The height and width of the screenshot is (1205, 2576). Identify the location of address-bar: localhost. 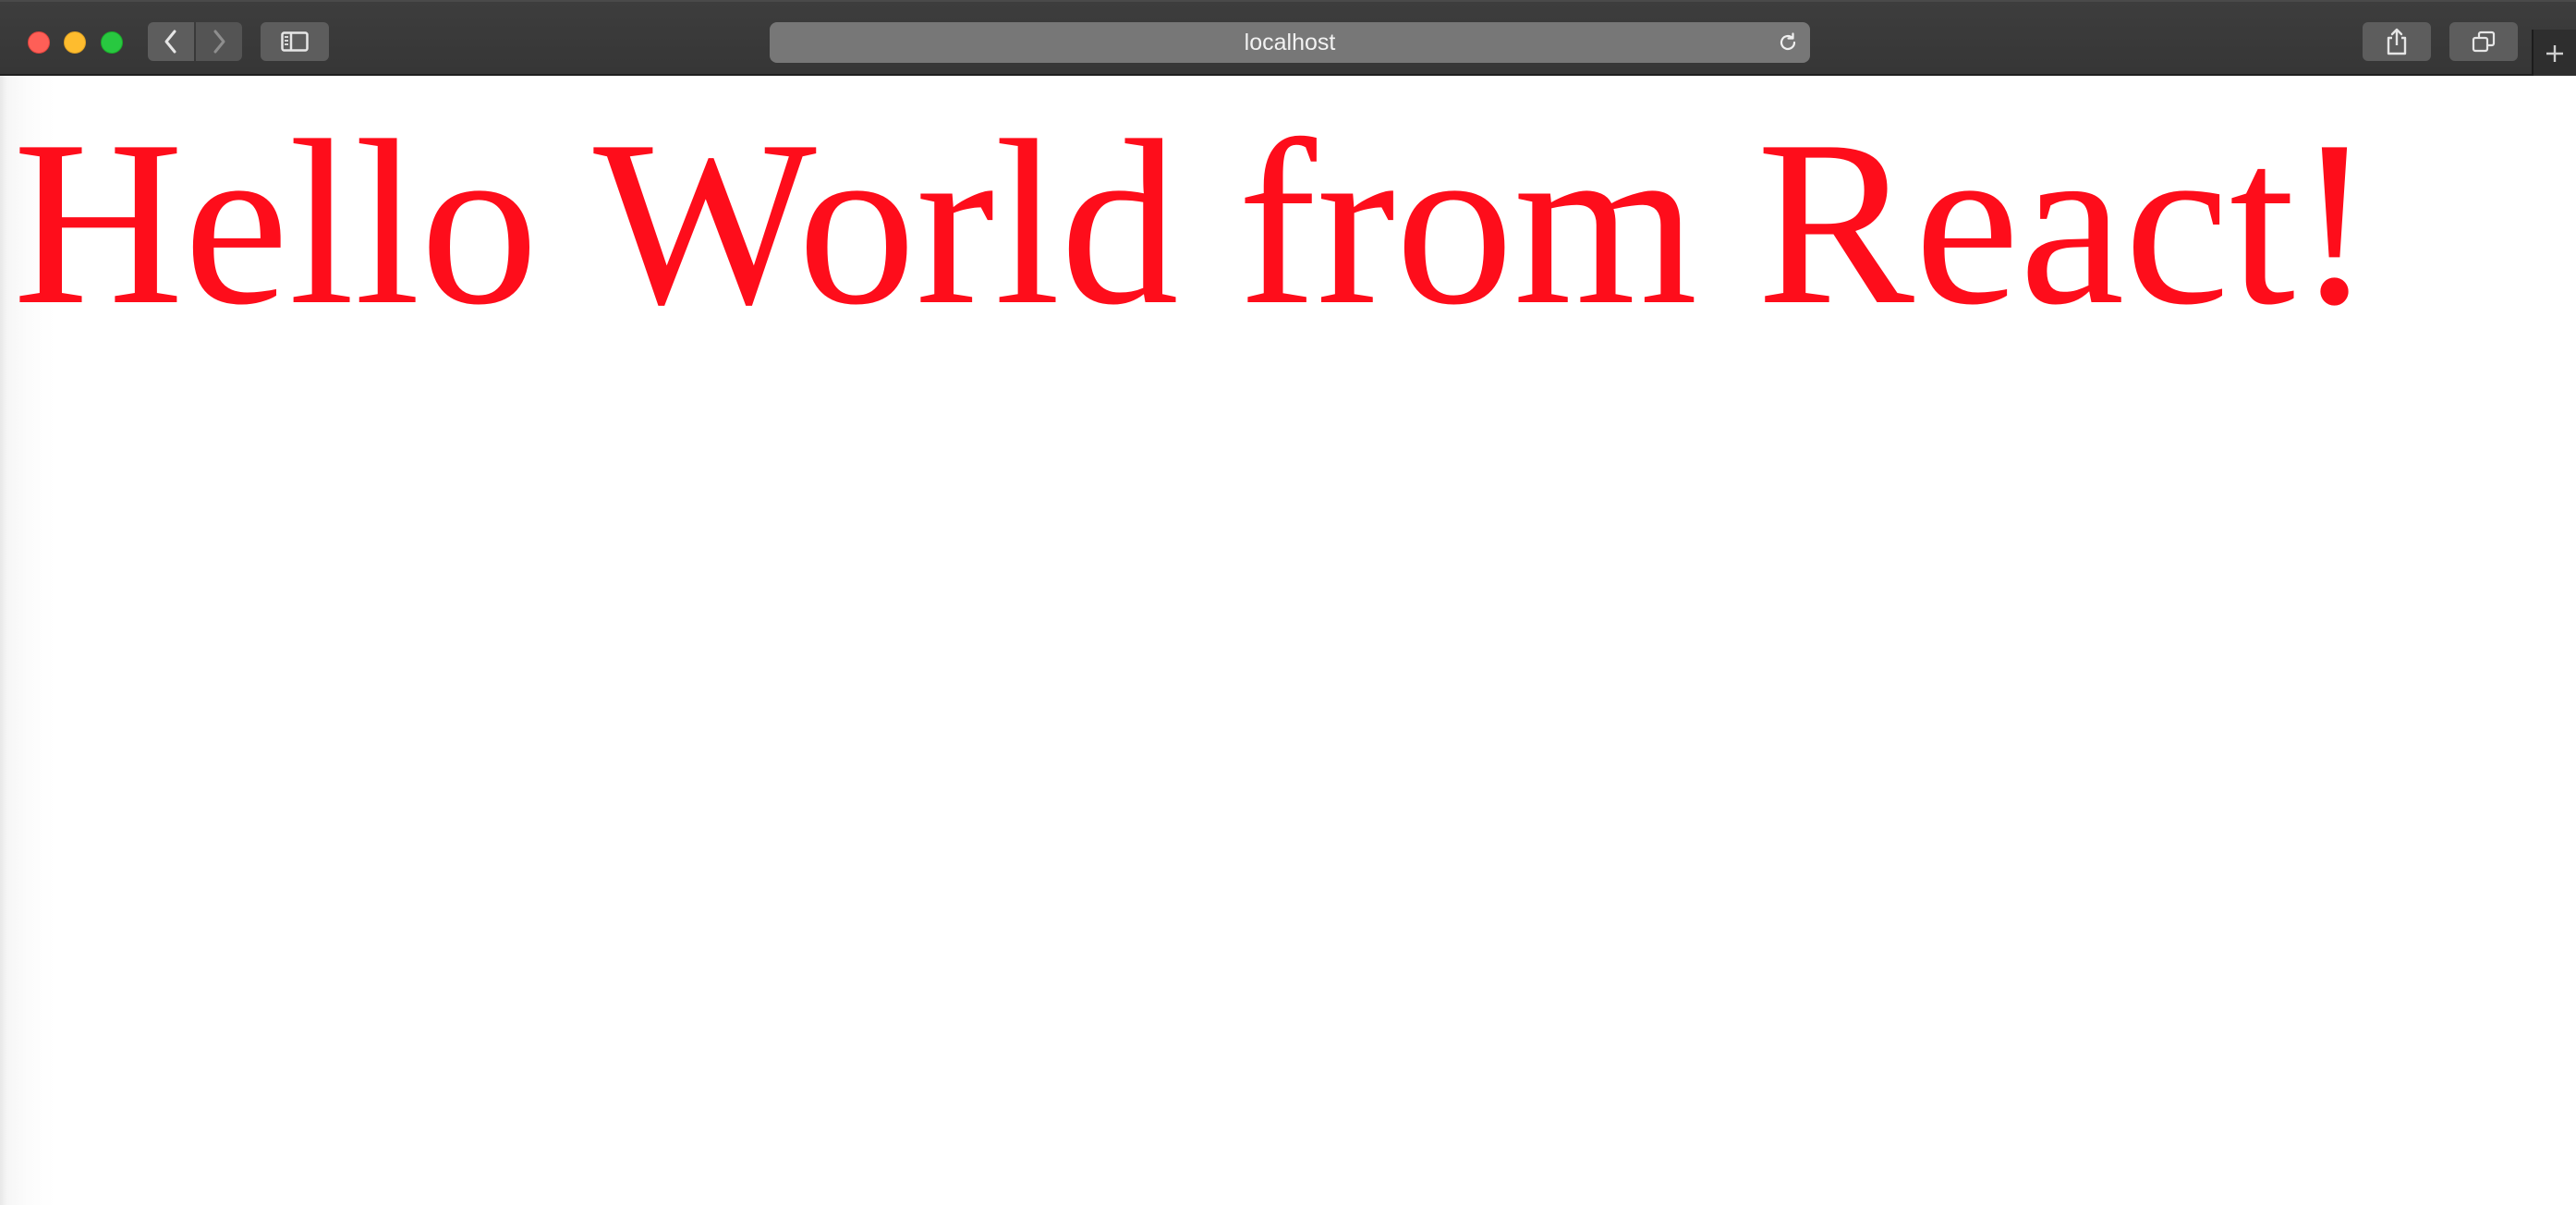
(1290, 42).